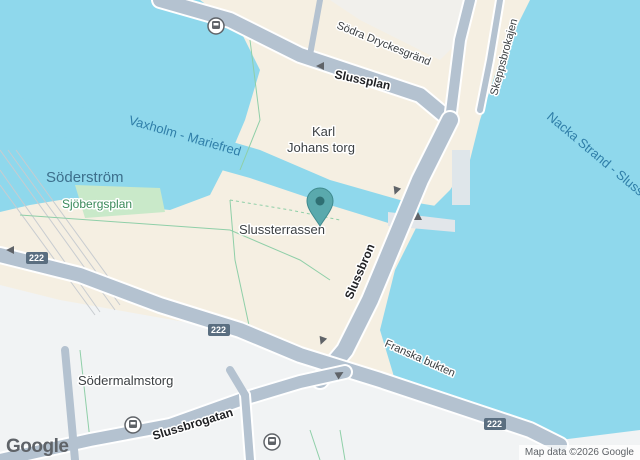  Describe the element at coordinates (125, 380) in the screenshot. I see `label-sodermalmstorg: Södermalmstorg` at that location.